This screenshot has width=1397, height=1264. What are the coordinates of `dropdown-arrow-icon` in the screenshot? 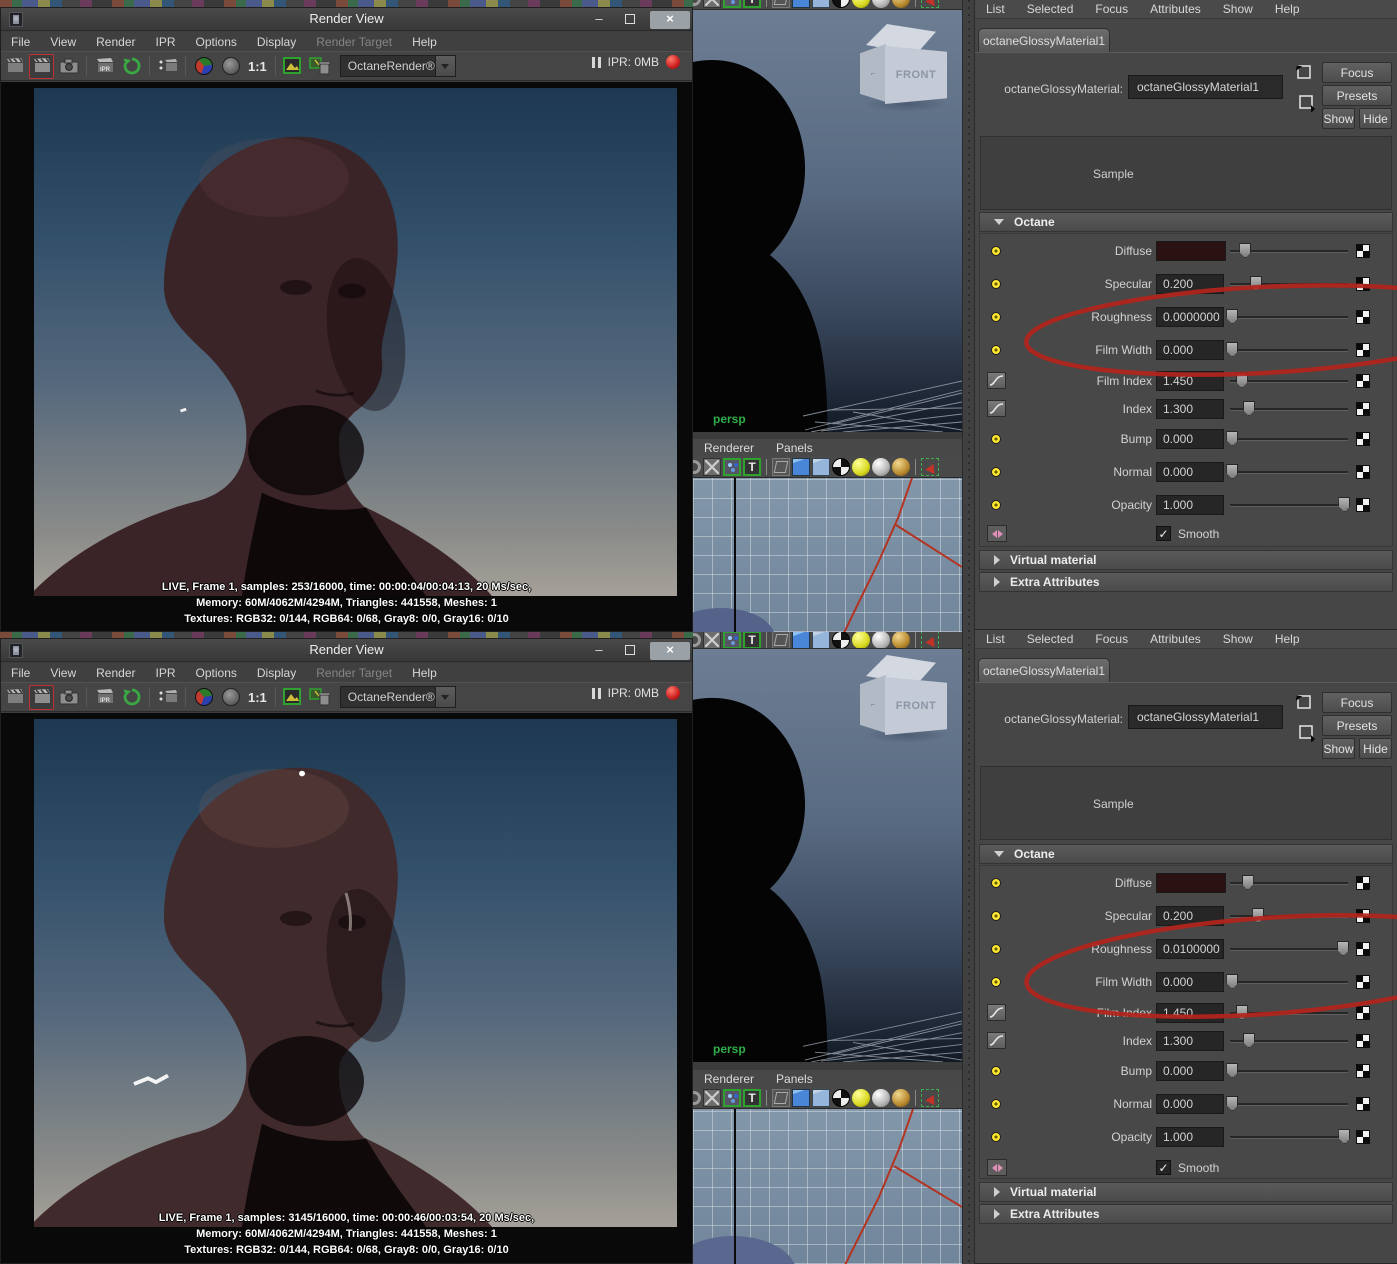 It's located at (445, 66).